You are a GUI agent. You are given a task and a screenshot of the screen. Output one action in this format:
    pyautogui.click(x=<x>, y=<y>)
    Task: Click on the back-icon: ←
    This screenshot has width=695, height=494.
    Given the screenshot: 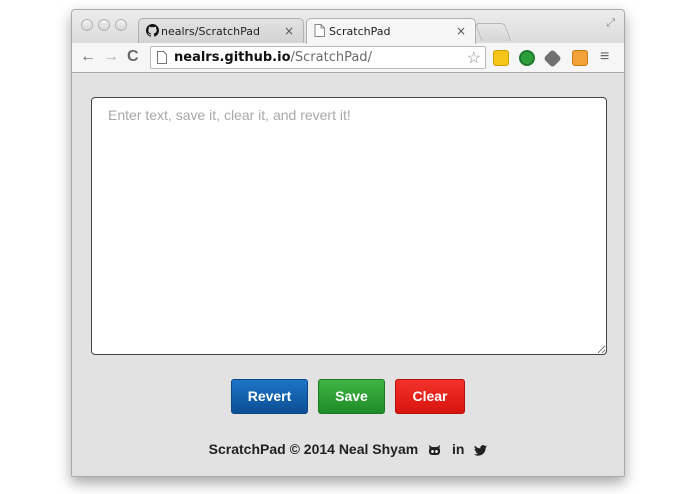 What is the action you would take?
    pyautogui.click(x=88, y=57)
    